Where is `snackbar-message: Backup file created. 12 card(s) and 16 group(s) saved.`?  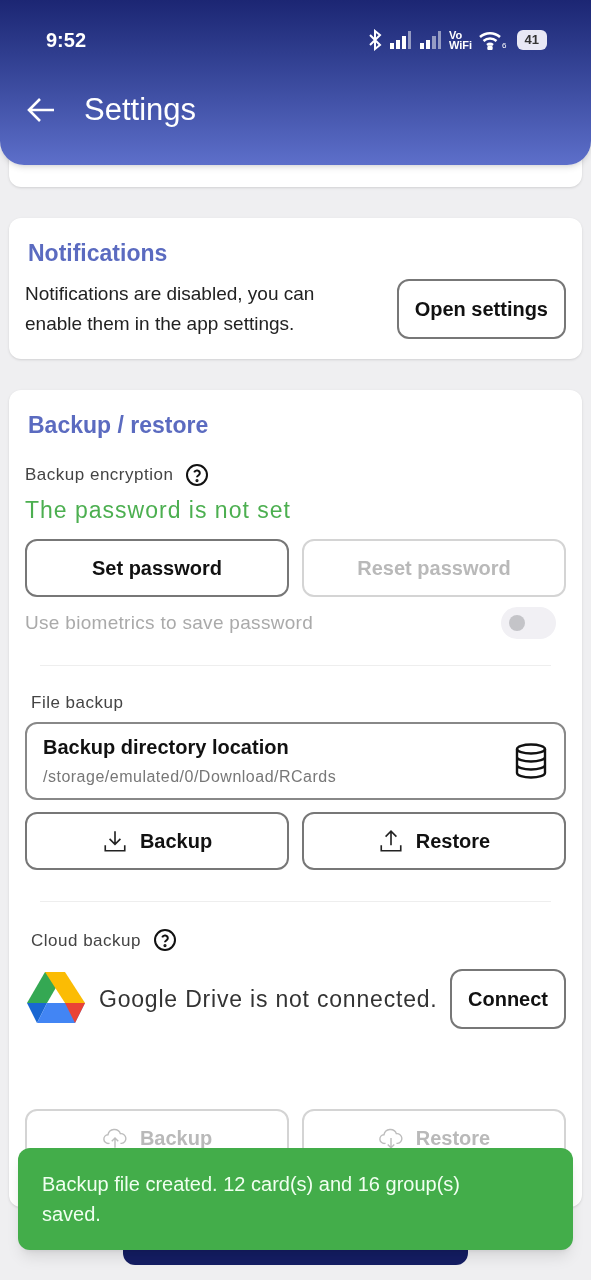
snackbar-message: Backup file created. 12 card(s) and 16 group(s) saved. is located at coordinates (251, 1199).